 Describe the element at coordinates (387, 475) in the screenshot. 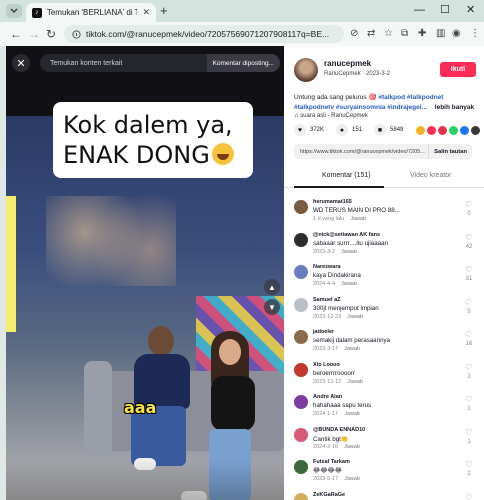

I see `comment-item: Futsal Tarkam 😂😂😂😂 2023-5-17 Jawab ♡ 2` at that location.